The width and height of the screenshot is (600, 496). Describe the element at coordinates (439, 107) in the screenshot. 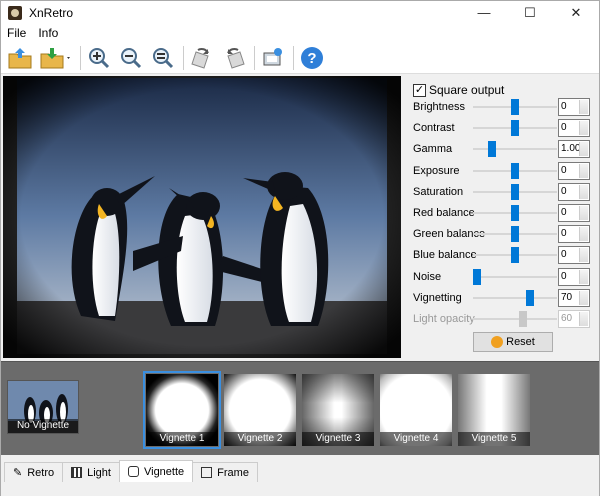

I see `param-label: Brightness` at that location.